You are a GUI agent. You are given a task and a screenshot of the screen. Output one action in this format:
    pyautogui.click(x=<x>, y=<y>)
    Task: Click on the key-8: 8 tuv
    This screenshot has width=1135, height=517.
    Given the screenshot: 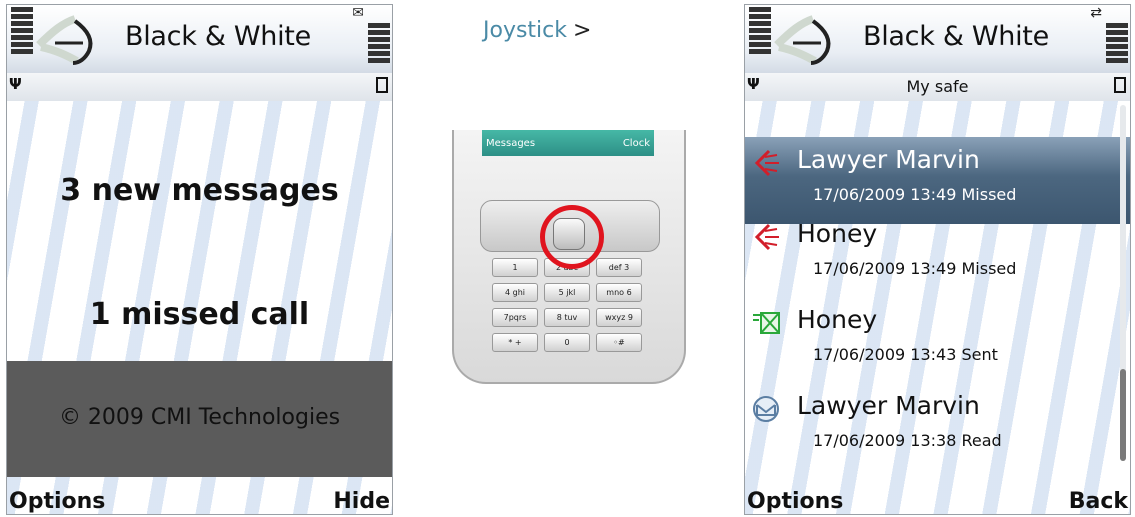 What is the action you would take?
    pyautogui.click(x=567, y=317)
    